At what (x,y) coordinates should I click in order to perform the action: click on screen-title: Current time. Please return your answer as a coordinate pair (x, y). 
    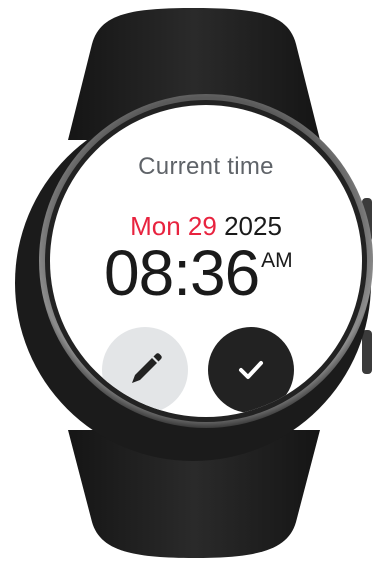
    Looking at the image, I should click on (206, 166).